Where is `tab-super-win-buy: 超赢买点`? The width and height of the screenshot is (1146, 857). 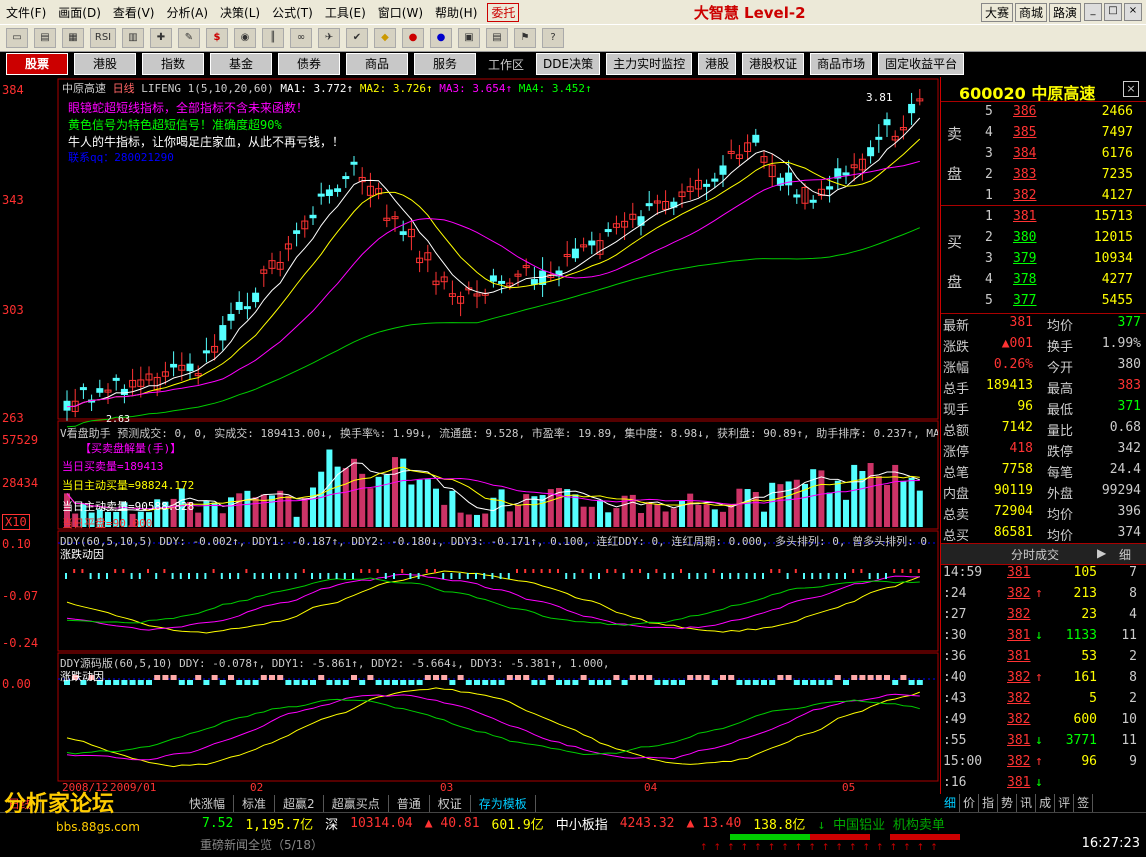 tab-super-win-buy: 超赢买点 is located at coordinates (356, 803).